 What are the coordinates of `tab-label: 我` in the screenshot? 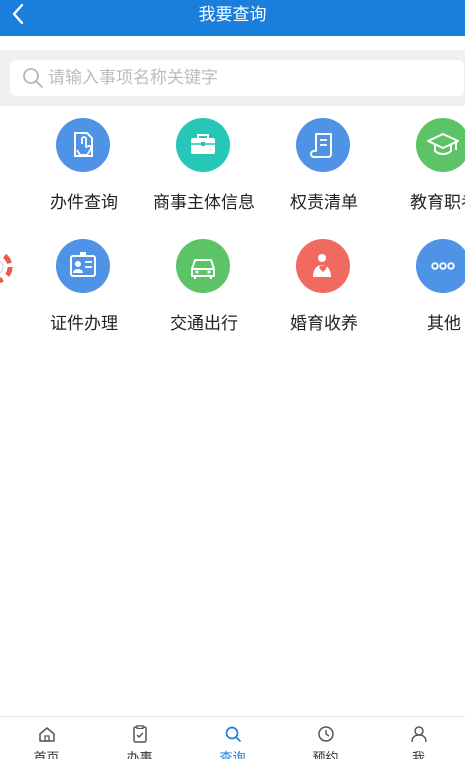 It's located at (418, 755).